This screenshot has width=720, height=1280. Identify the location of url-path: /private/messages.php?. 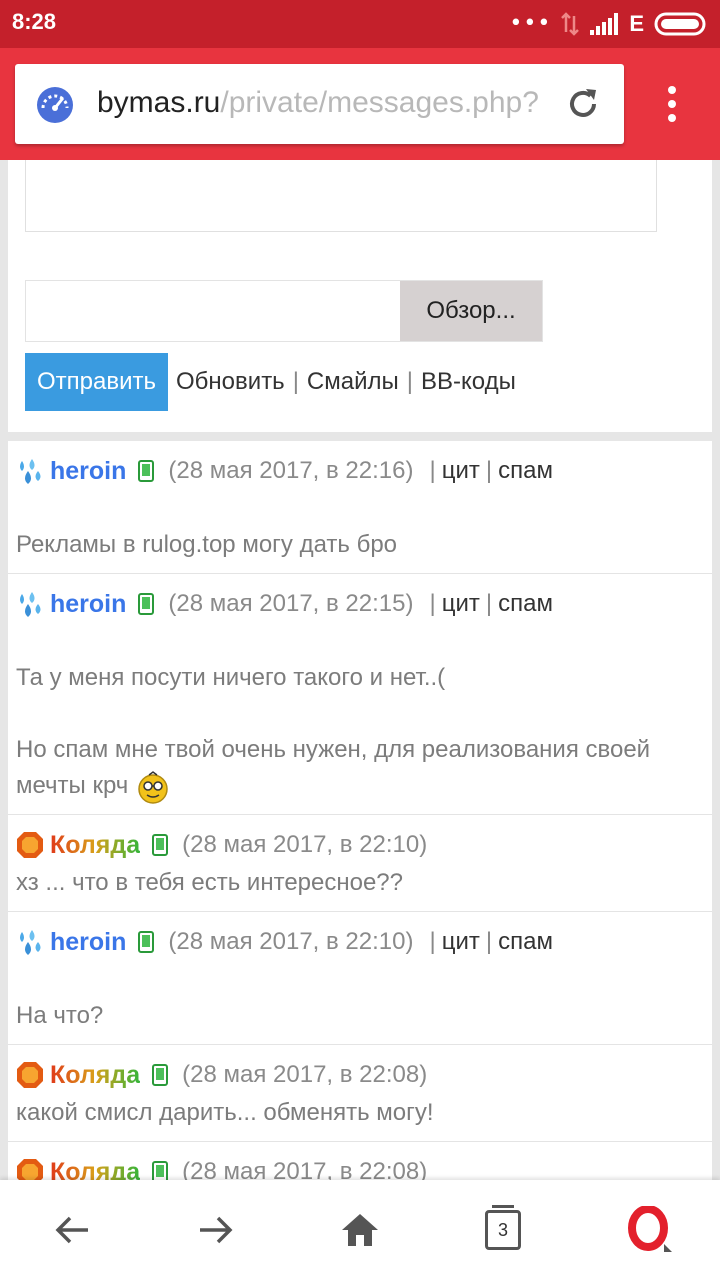
(379, 102).